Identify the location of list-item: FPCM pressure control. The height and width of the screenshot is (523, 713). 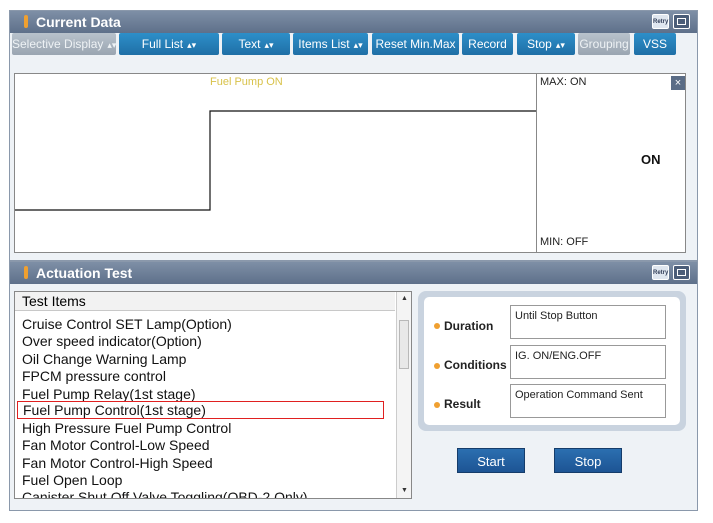
(94, 376).